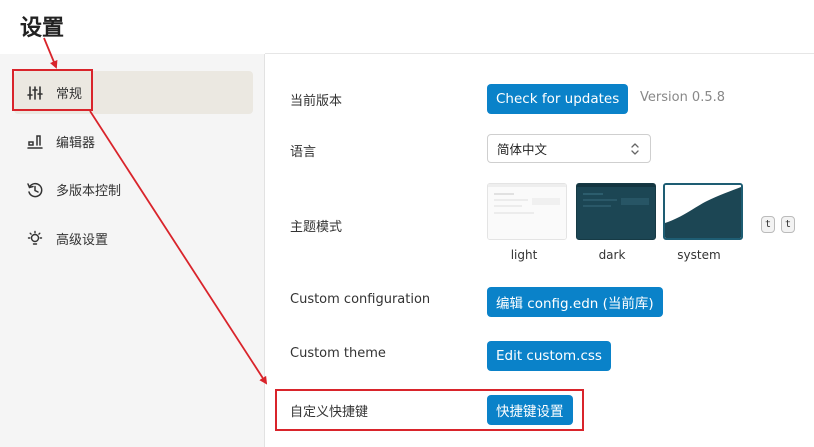 The width and height of the screenshot is (814, 447). I want to click on sidebar-item-advanced: 高级设置, so click(133, 238).